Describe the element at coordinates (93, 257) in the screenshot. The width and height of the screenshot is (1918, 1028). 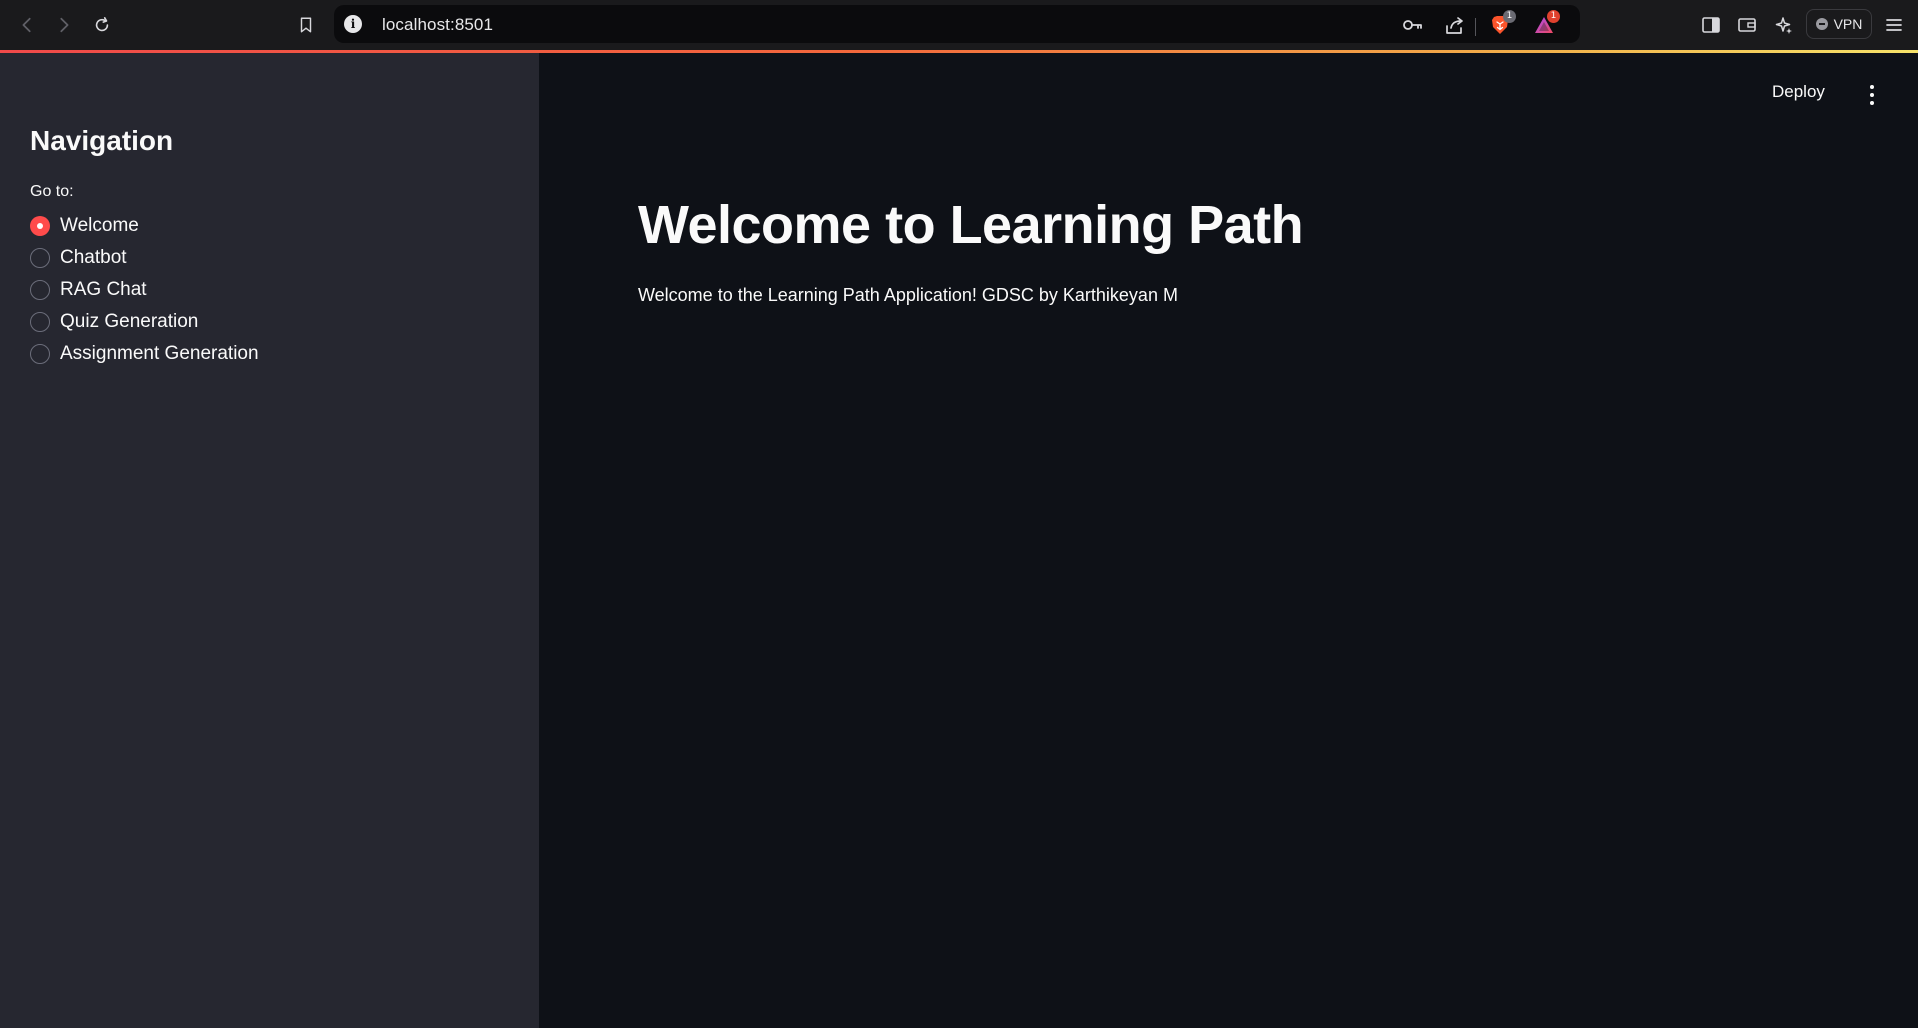
I see `radio-option-label: Chatbot` at that location.